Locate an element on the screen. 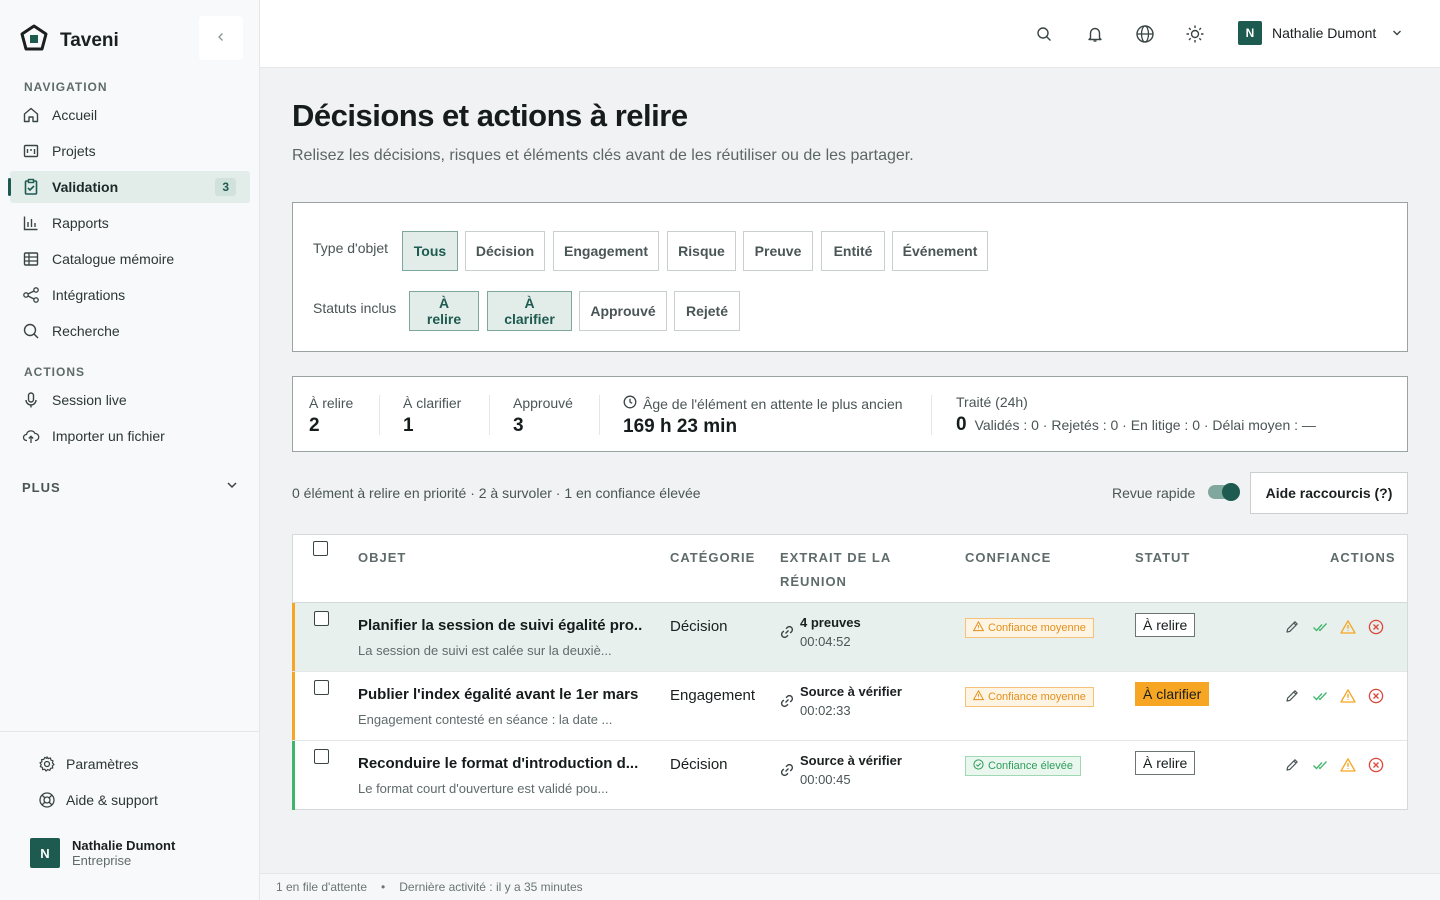 Image resolution: width=1440 pixels, height=900 pixels. column-header-extrait-line1: EXTRAIT DE LA is located at coordinates (836, 557).